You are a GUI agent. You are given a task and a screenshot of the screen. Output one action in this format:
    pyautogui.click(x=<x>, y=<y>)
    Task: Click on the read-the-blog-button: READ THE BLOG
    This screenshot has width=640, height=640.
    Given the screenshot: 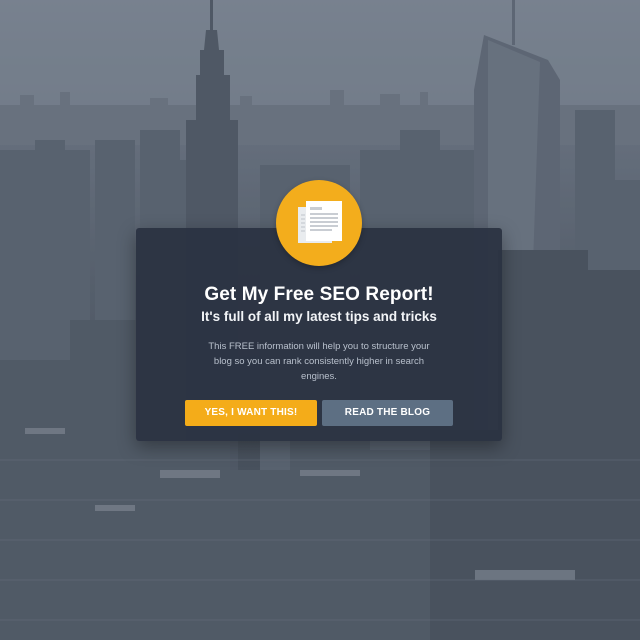 What is the action you would take?
    pyautogui.click(x=387, y=413)
    